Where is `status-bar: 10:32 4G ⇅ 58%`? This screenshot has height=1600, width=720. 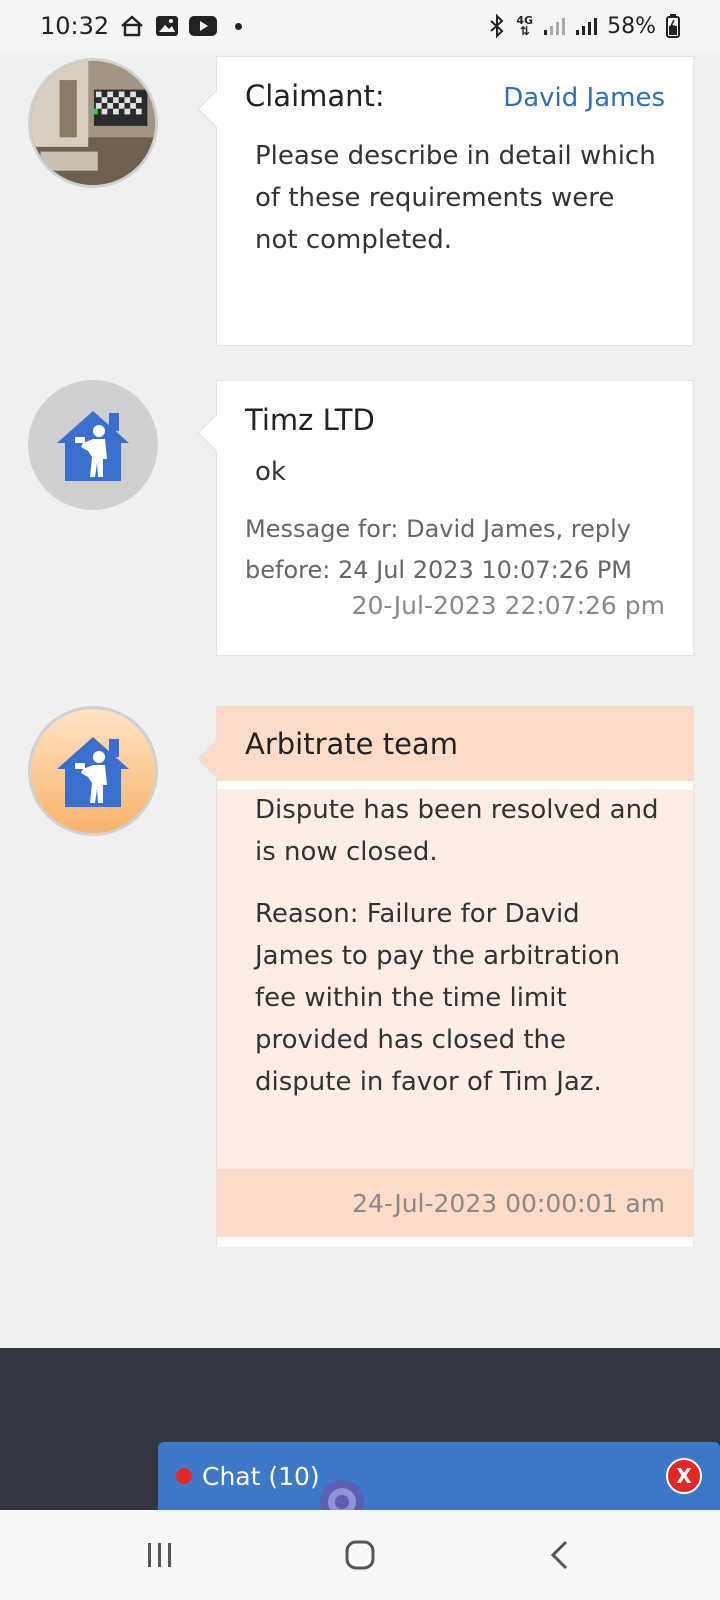
status-bar: 10:32 4G ⇅ 58% is located at coordinates (360, 26).